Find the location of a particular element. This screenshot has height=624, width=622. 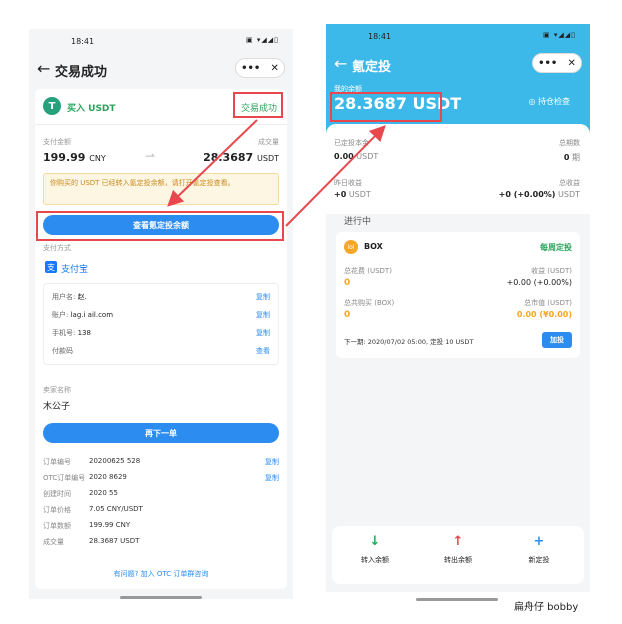

watermark: 扁舟仔 bobby is located at coordinates (546, 607).